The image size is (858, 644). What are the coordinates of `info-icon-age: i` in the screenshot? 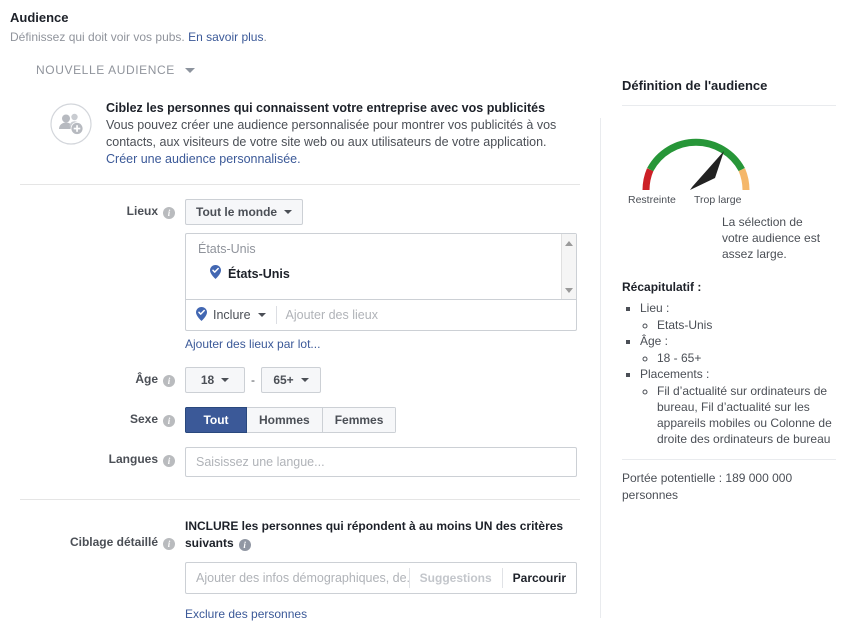 It's located at (169, 381).